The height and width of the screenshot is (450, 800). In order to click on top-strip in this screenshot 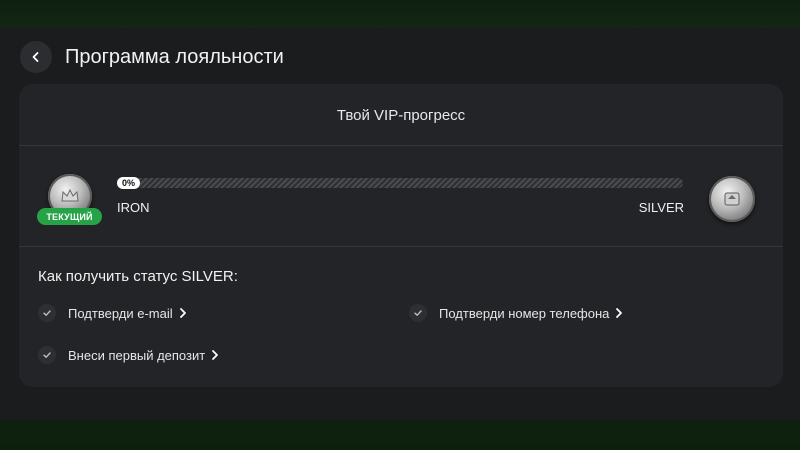, I will do `click(400, 14)`.